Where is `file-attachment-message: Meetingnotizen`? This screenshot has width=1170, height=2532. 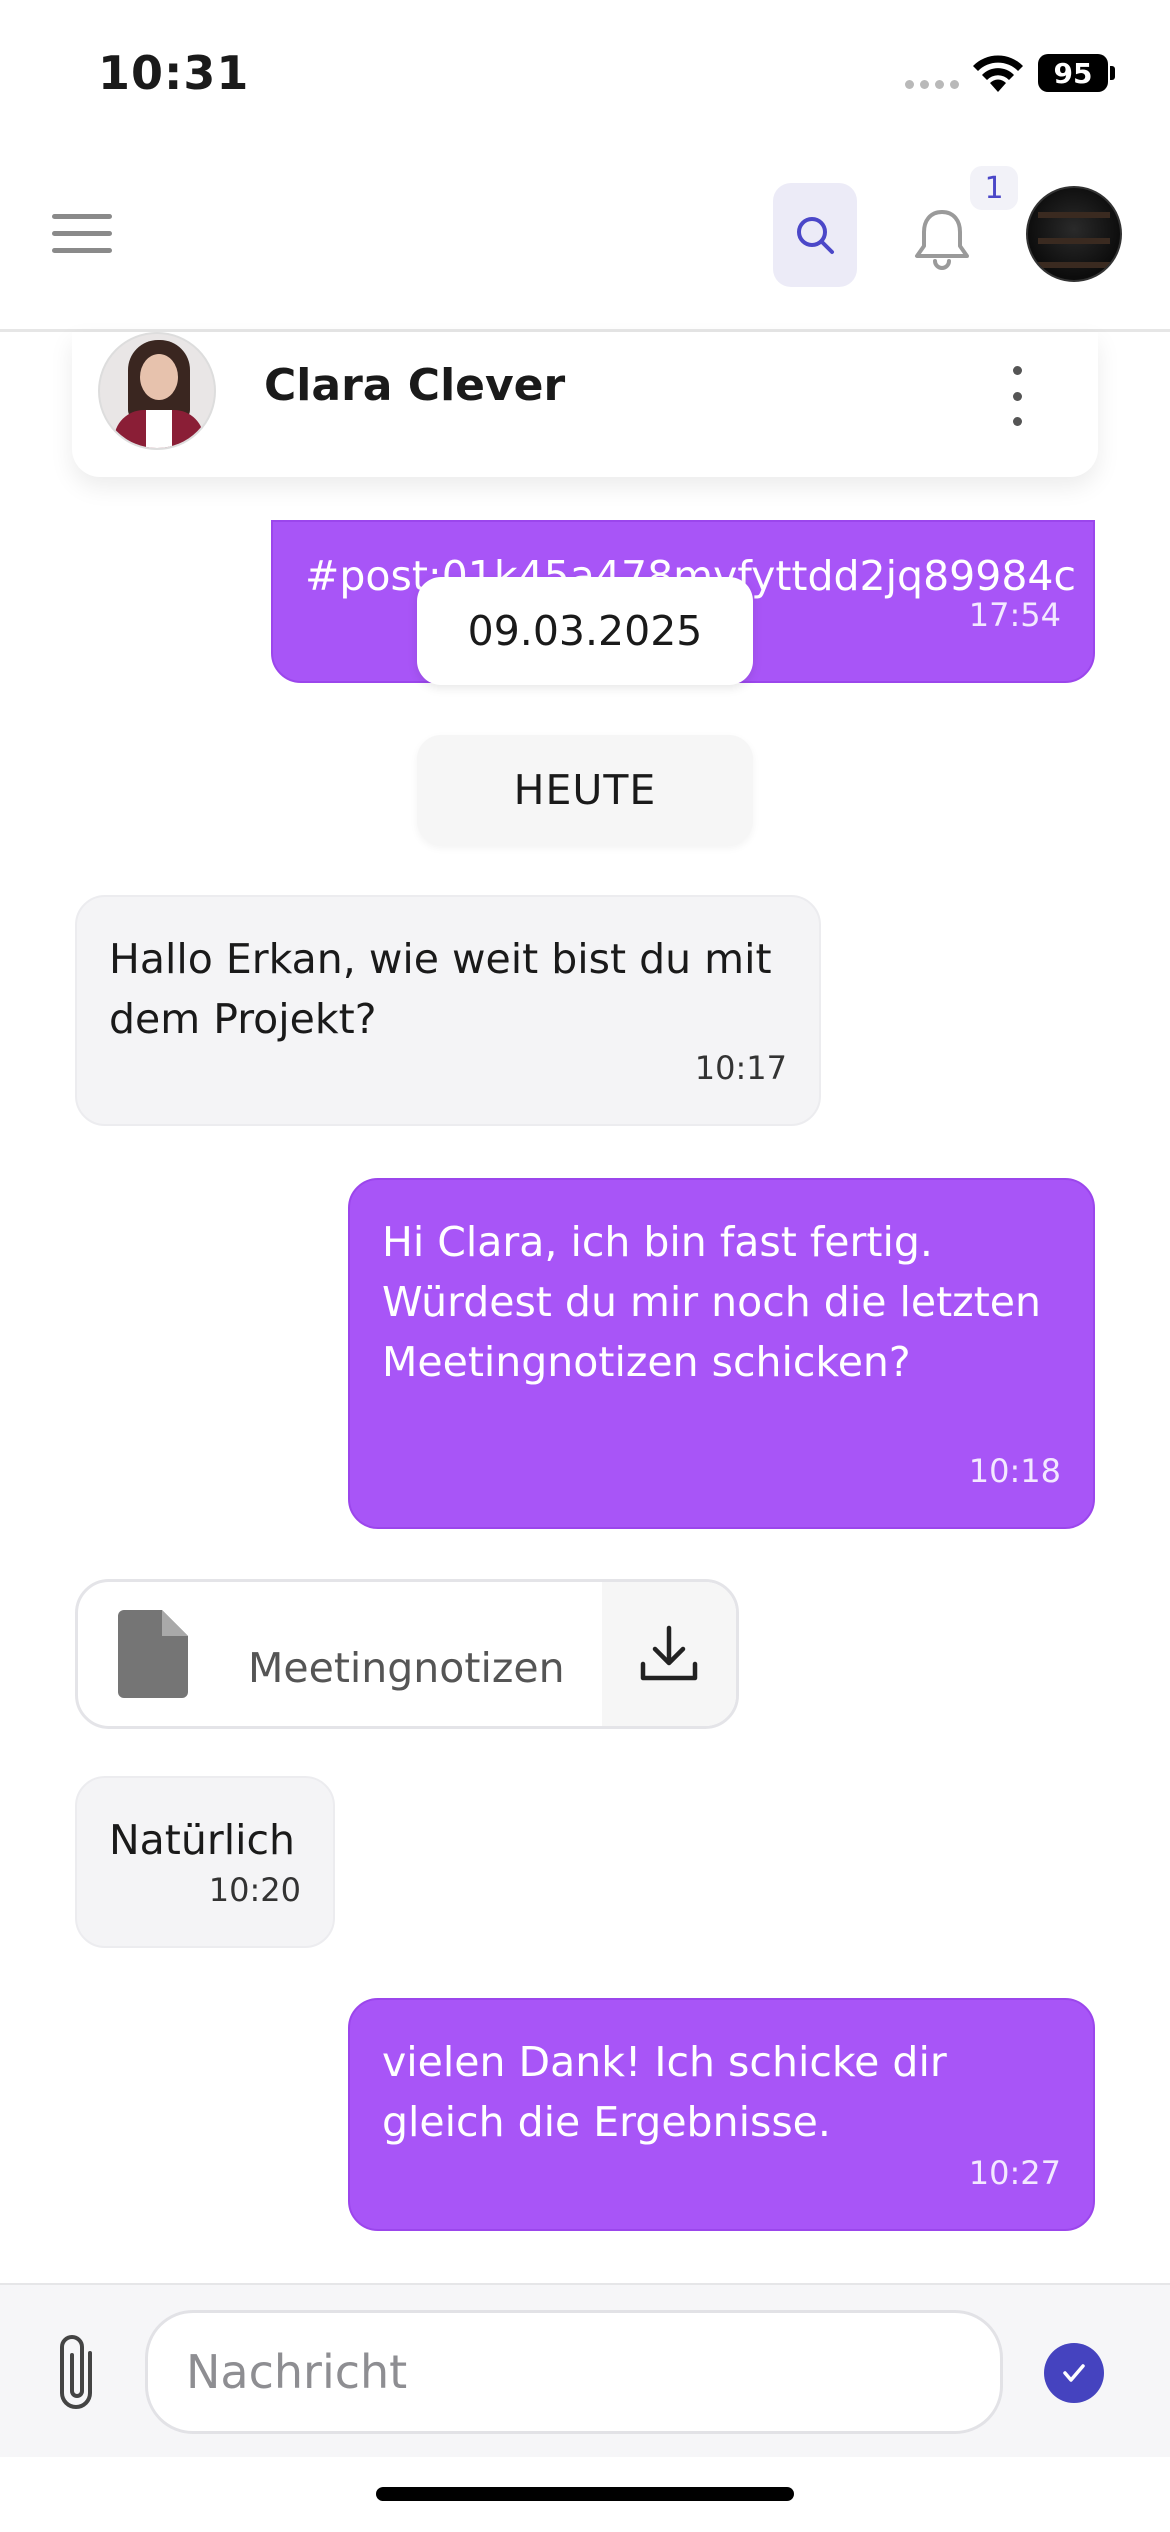
file-attachment-message: Meetingnotizen is located at coordinates (407, 1654).